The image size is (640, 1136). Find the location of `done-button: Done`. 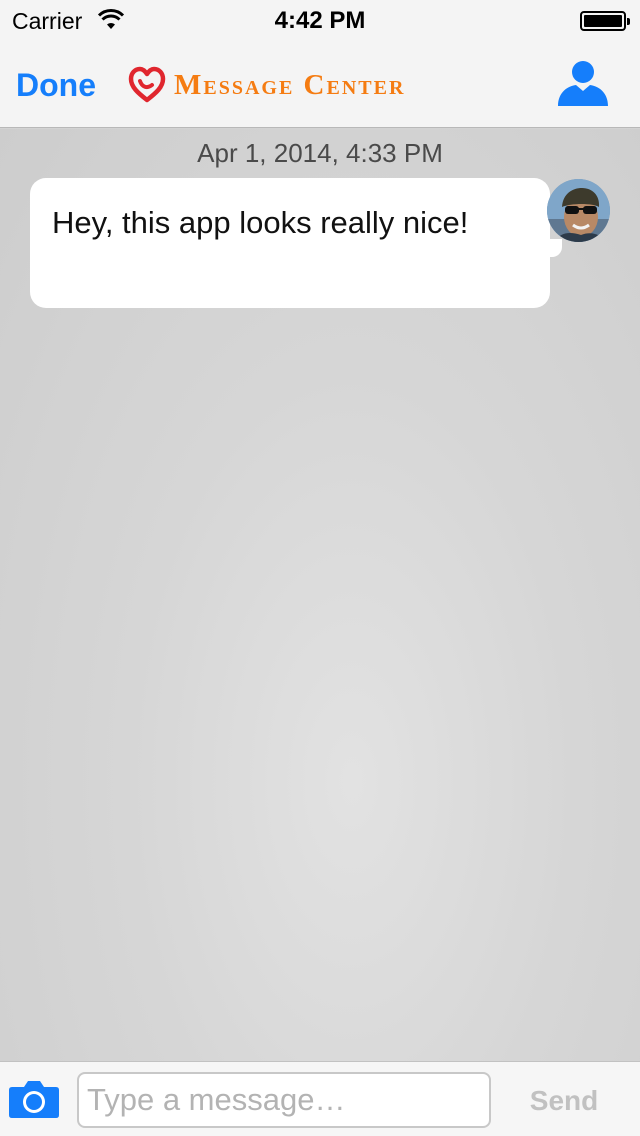

done-button: Done is located at coordinates (56, 85).